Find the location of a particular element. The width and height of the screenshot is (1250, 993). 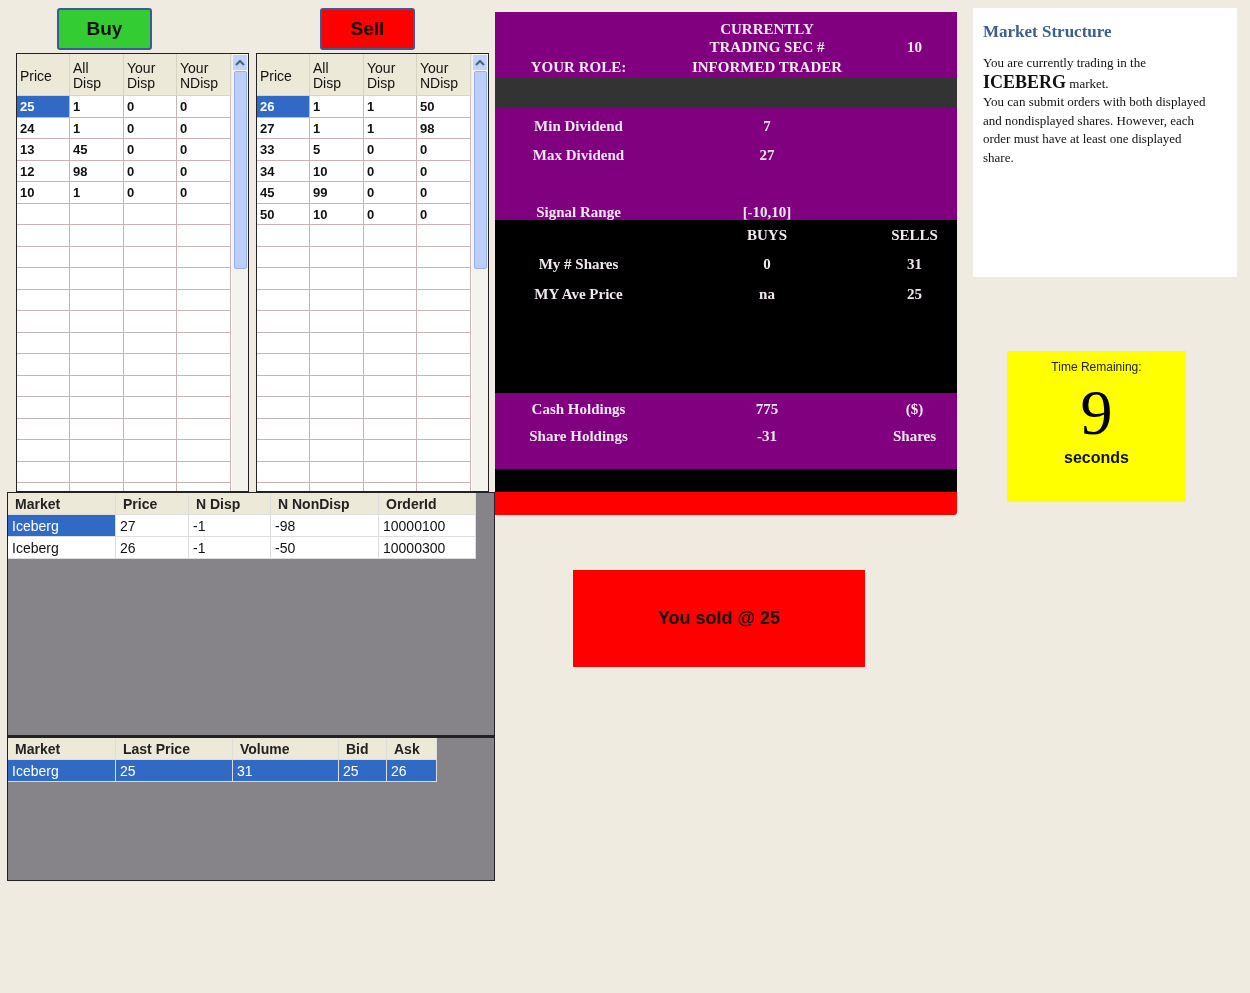

sell-button: Sell is located at coordinates (367, 29).